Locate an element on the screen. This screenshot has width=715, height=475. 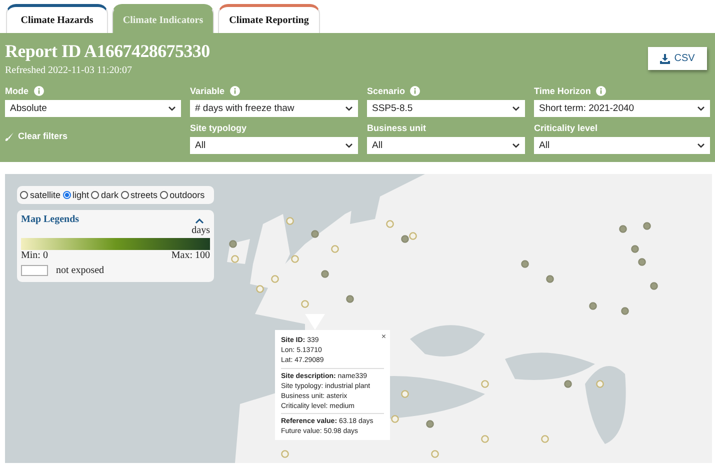
filter-select: Absolute is located at coordinates (93, 108).